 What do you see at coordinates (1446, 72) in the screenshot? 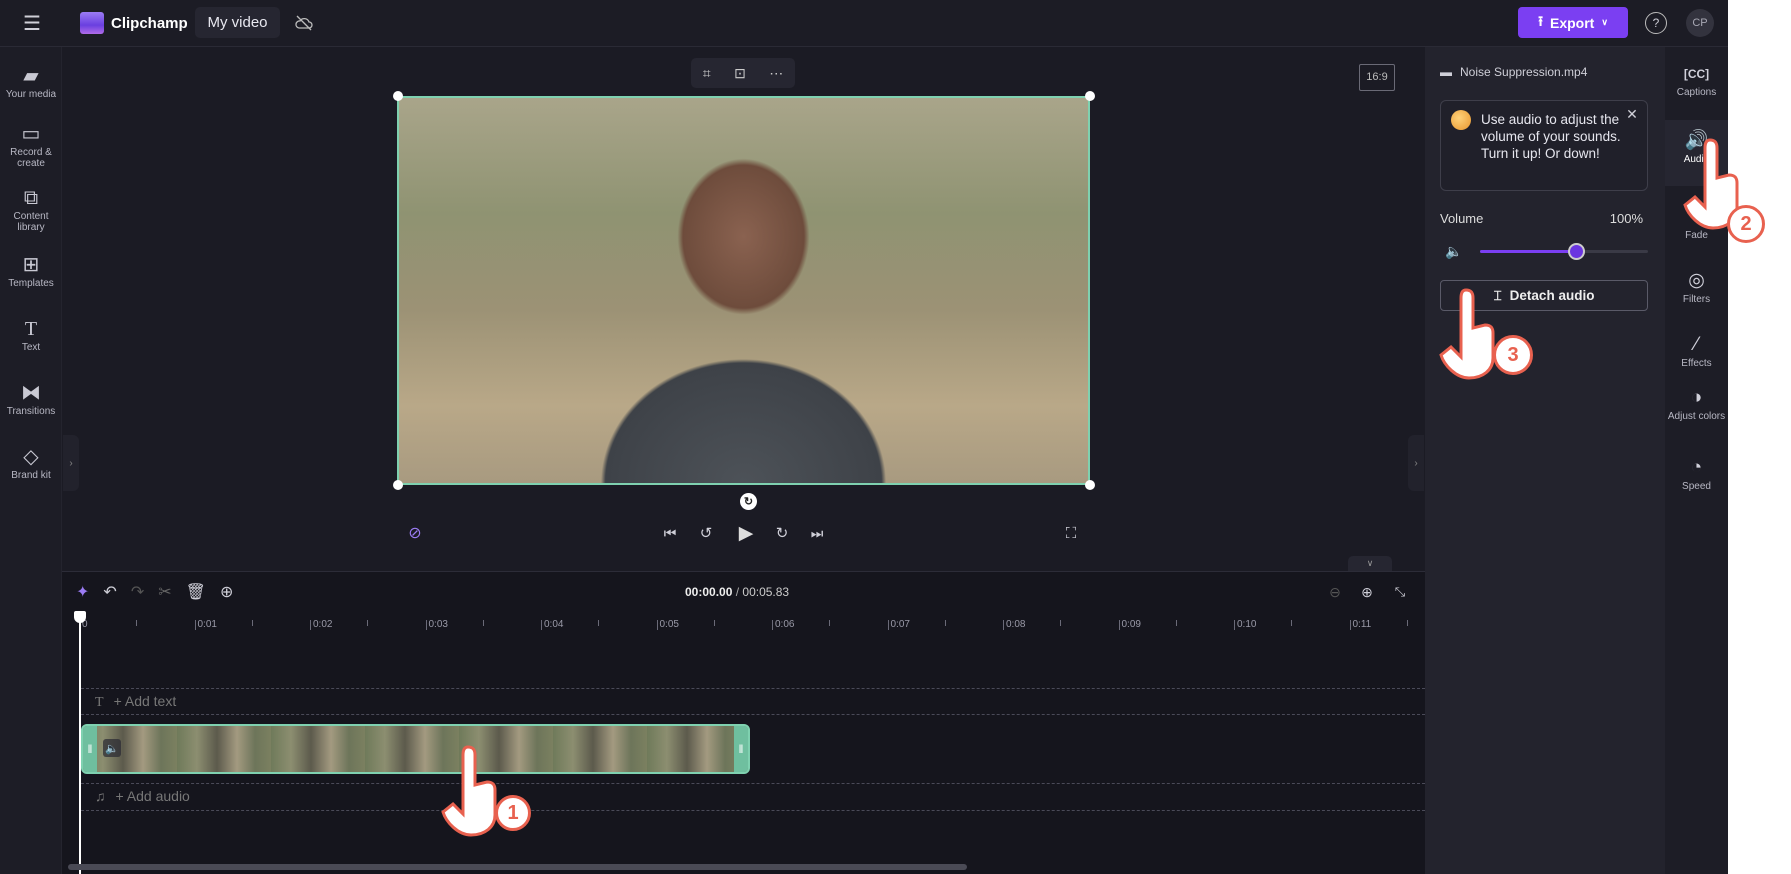
I see `film-icon: ▬` at bounding box center [1446, 72].